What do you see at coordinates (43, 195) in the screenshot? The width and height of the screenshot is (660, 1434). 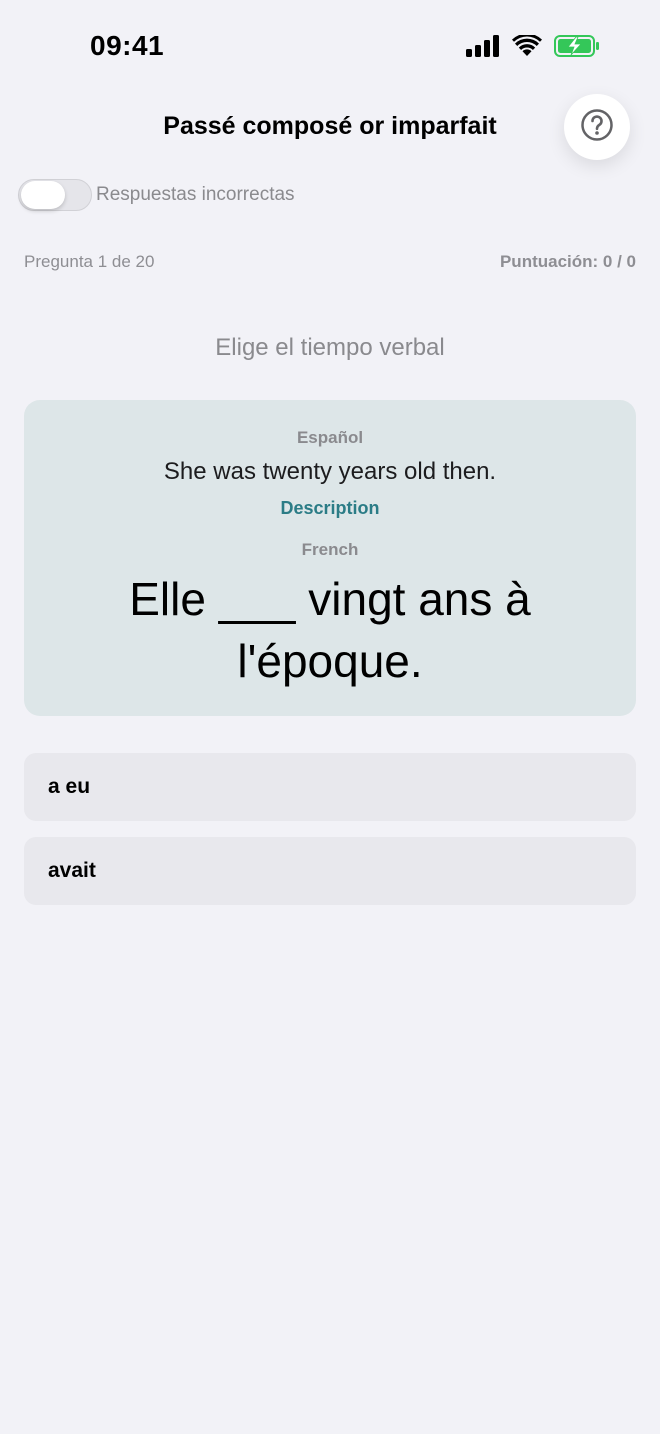 I see `toggle-knob` at bounding box center [43, 195].